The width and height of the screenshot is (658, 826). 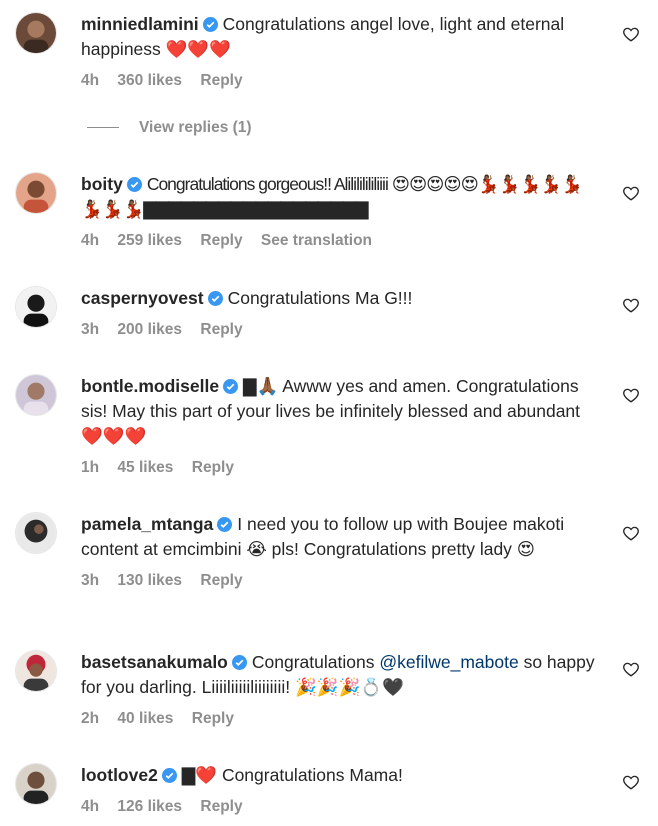 I want to click on username: boity, so click(x=102, y=184).